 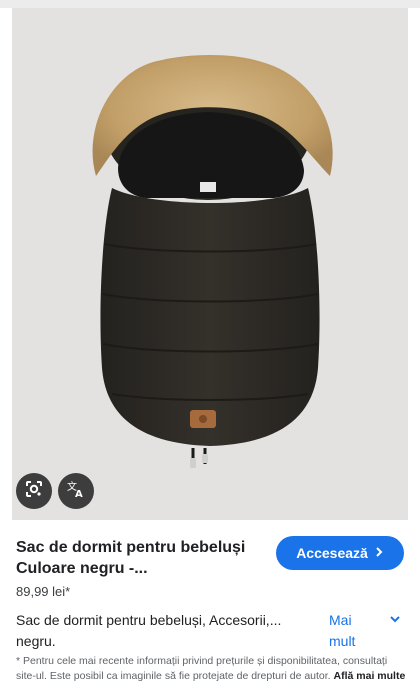 What do you see at coordinates (370, 676) in the screenshot?
I see `learn-more-link: Află mai multe` at bounding box center [370, 676].